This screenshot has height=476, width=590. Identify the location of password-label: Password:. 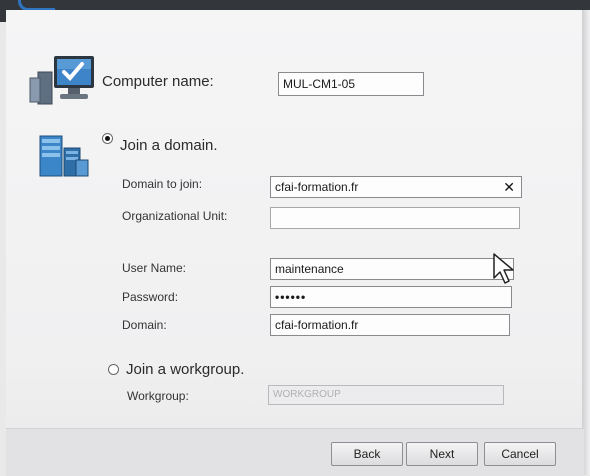
(150, 297).